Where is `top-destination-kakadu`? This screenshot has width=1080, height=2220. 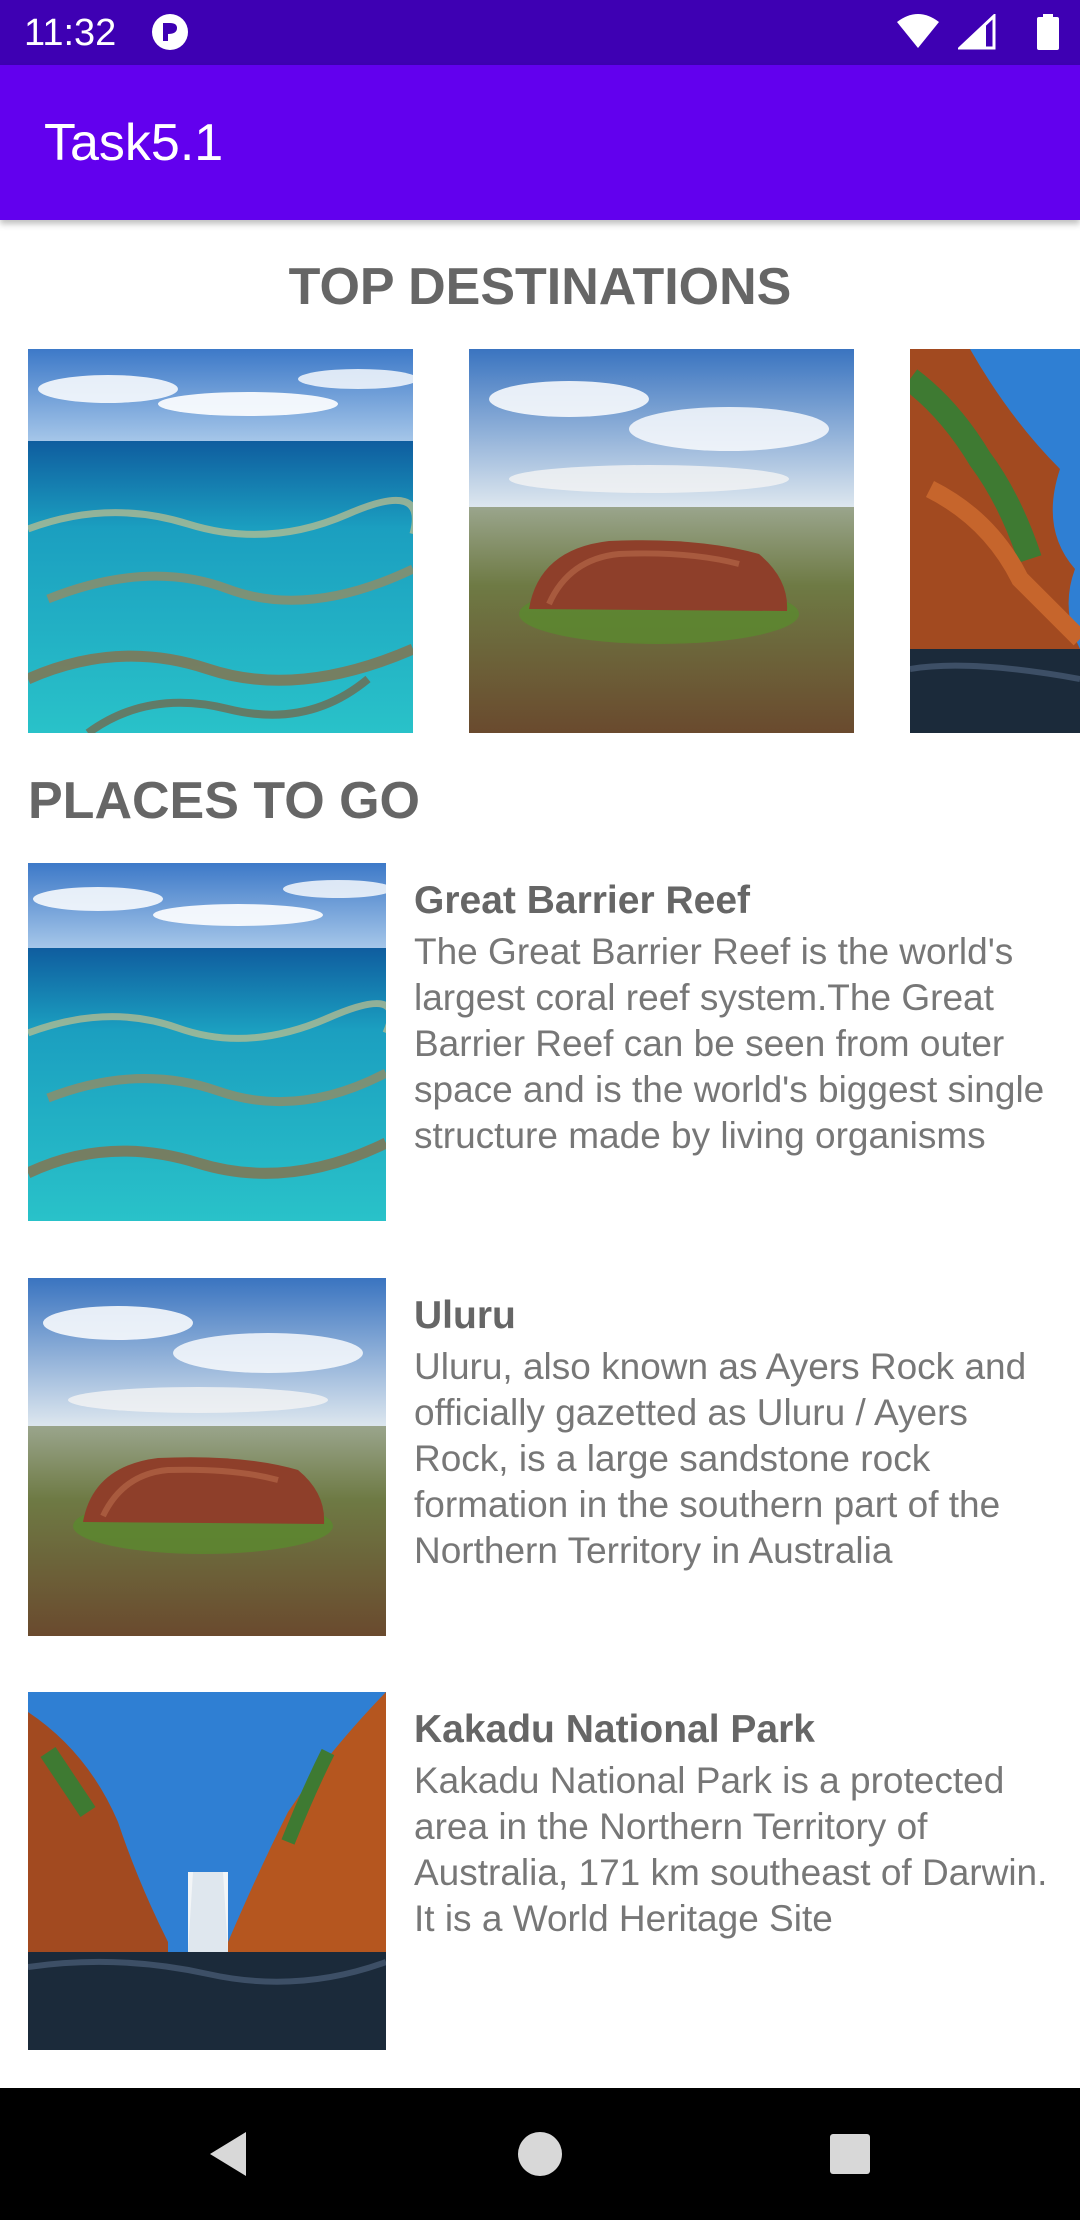
top-destination-kakadu is located at coordinates (995, 541).